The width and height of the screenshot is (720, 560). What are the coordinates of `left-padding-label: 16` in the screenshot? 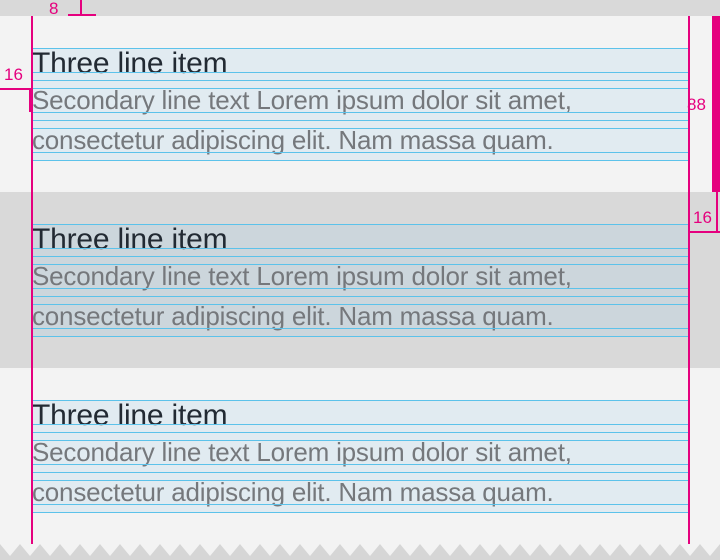 It's located at (13, 74).